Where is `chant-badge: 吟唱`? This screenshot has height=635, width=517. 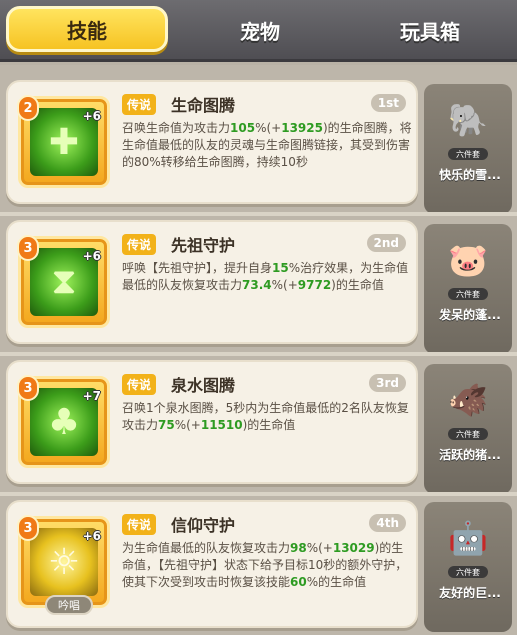 chant-badge: 吟唱 is located at coordinates (69, 605).